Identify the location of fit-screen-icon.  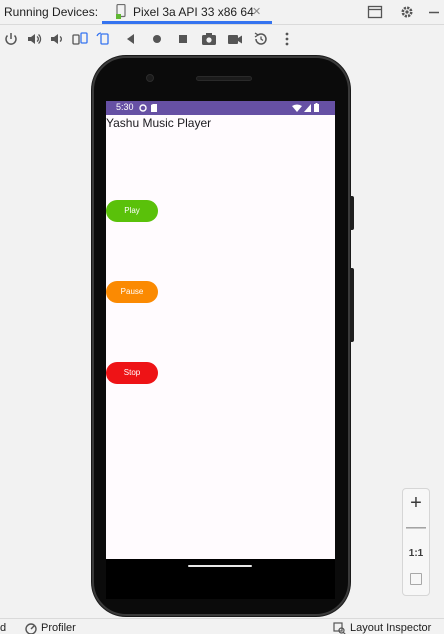
(416, 579).